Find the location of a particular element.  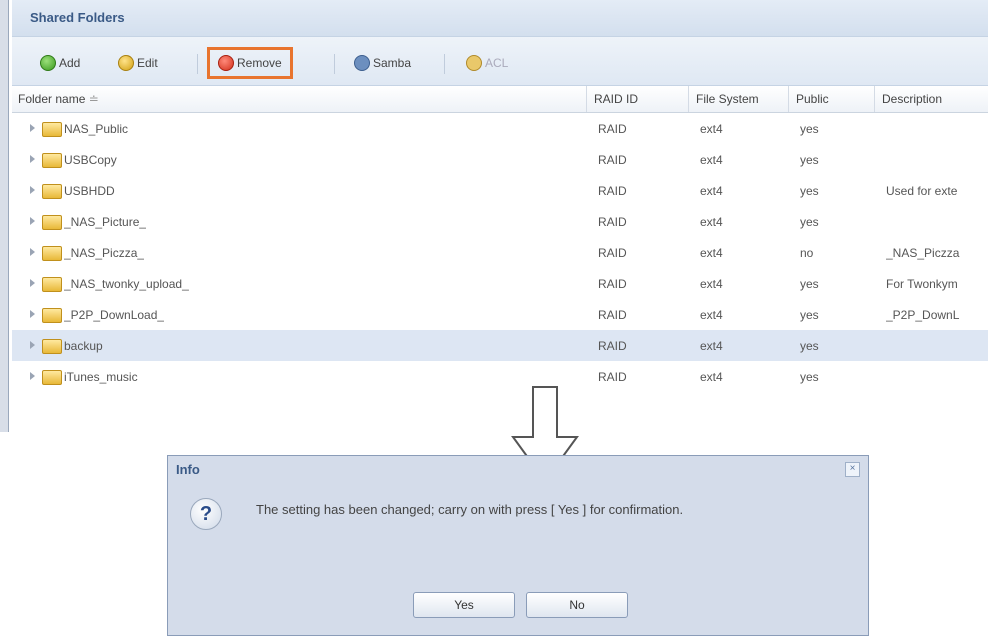

table-row: NAS_Public RAID ext4 yes is located at coordinates (500, 128).